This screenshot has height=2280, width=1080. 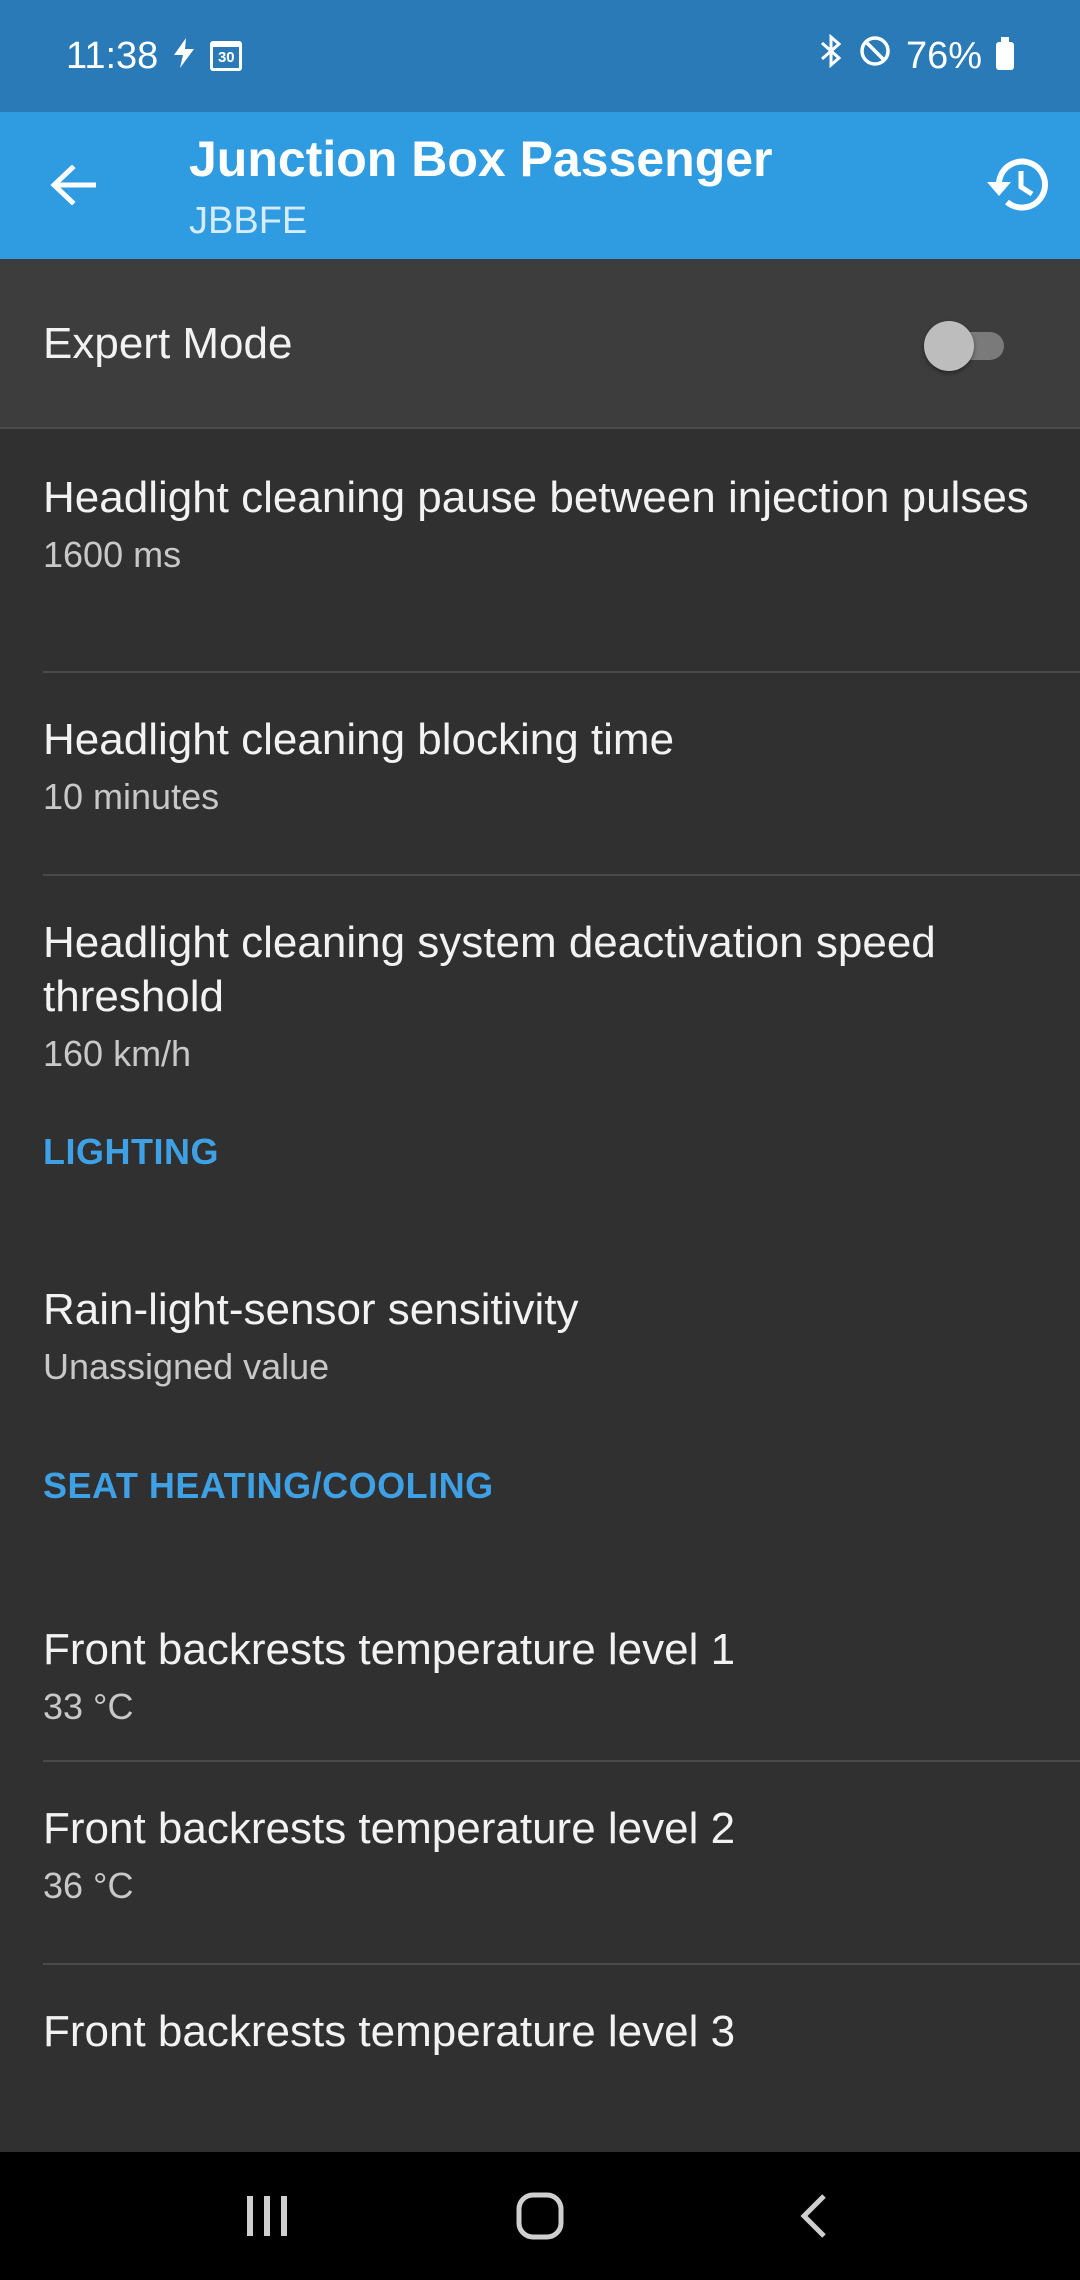 What do you see at coordinates (131, 1151) in the screenshot?
I see `section-header-lighting: LIGHTING` at bounding box center [131, 1151].